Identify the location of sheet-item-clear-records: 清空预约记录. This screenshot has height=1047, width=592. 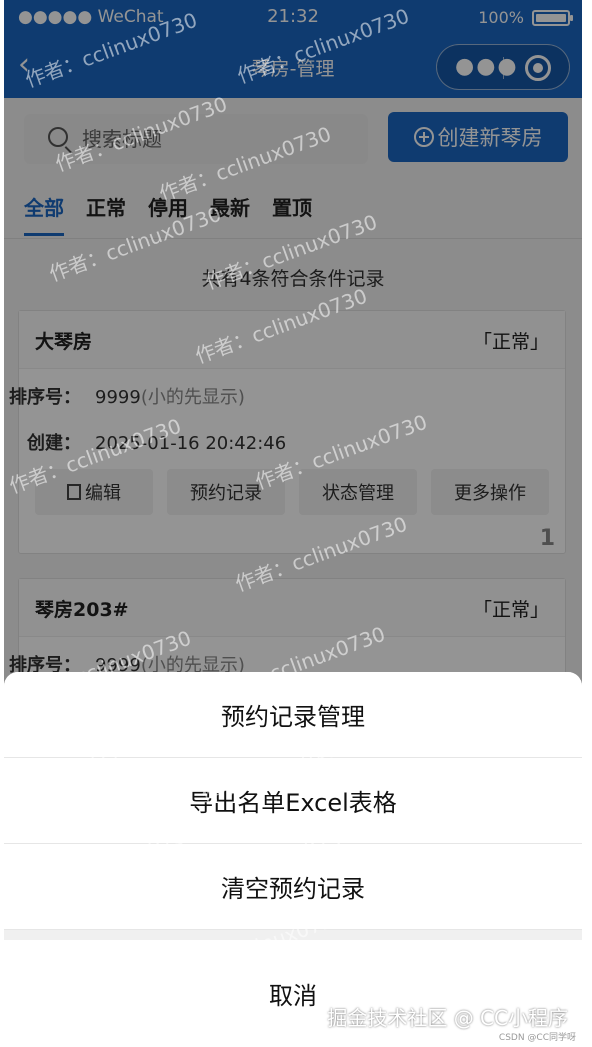
(293, 887).